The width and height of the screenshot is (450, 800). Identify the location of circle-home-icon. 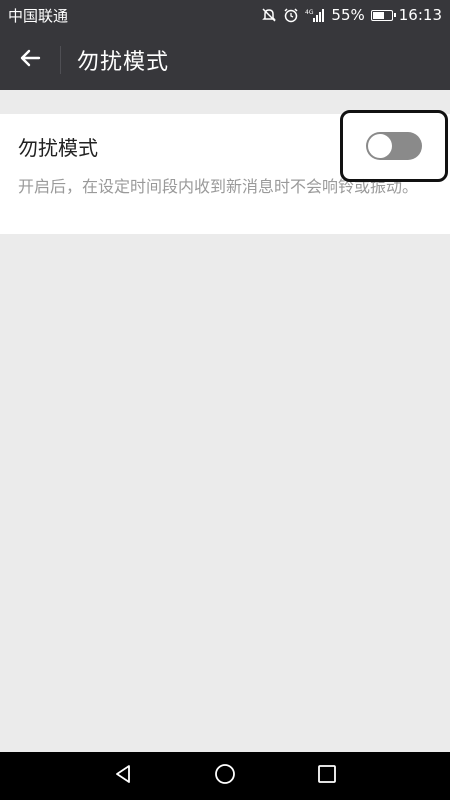
(225, 776).